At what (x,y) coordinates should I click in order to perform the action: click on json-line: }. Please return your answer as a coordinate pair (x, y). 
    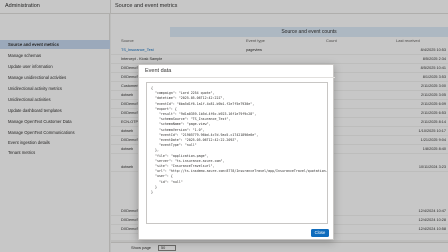
    Looking at the image, I should click on (152, 192).